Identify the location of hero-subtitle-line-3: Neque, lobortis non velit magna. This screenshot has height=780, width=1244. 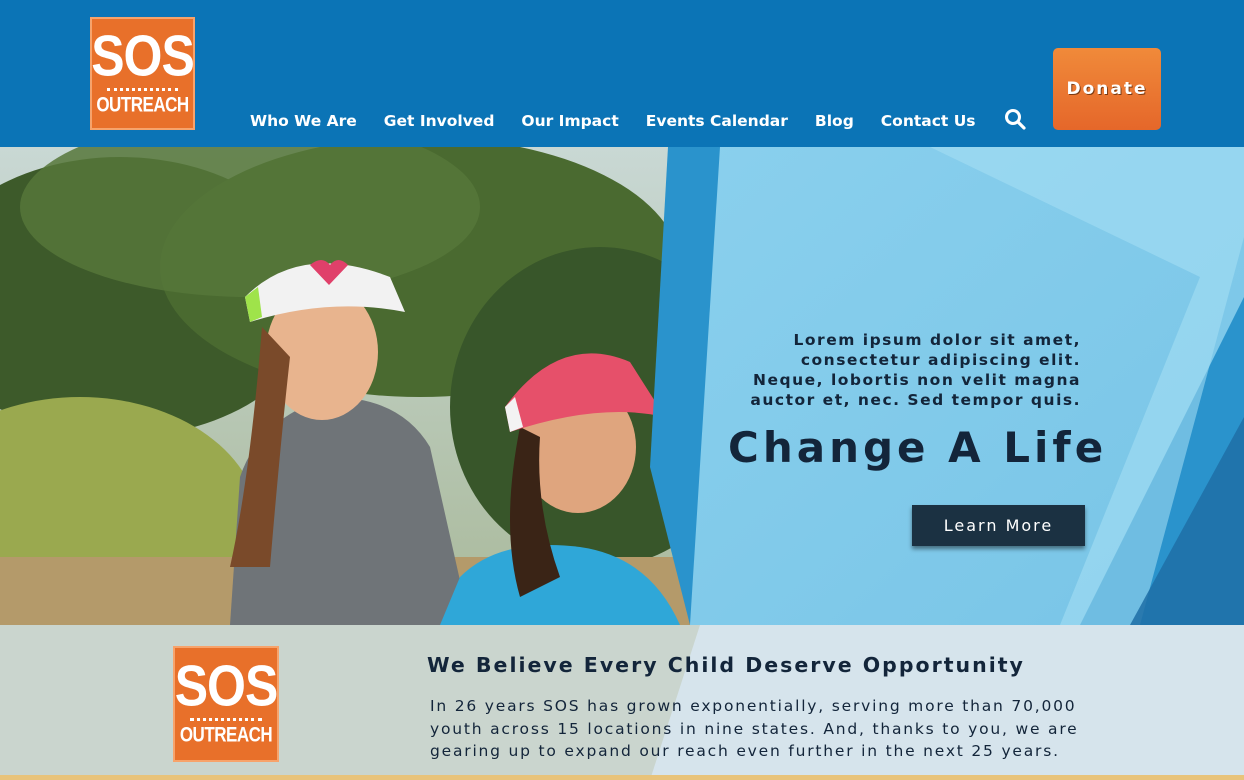
(917, 380).